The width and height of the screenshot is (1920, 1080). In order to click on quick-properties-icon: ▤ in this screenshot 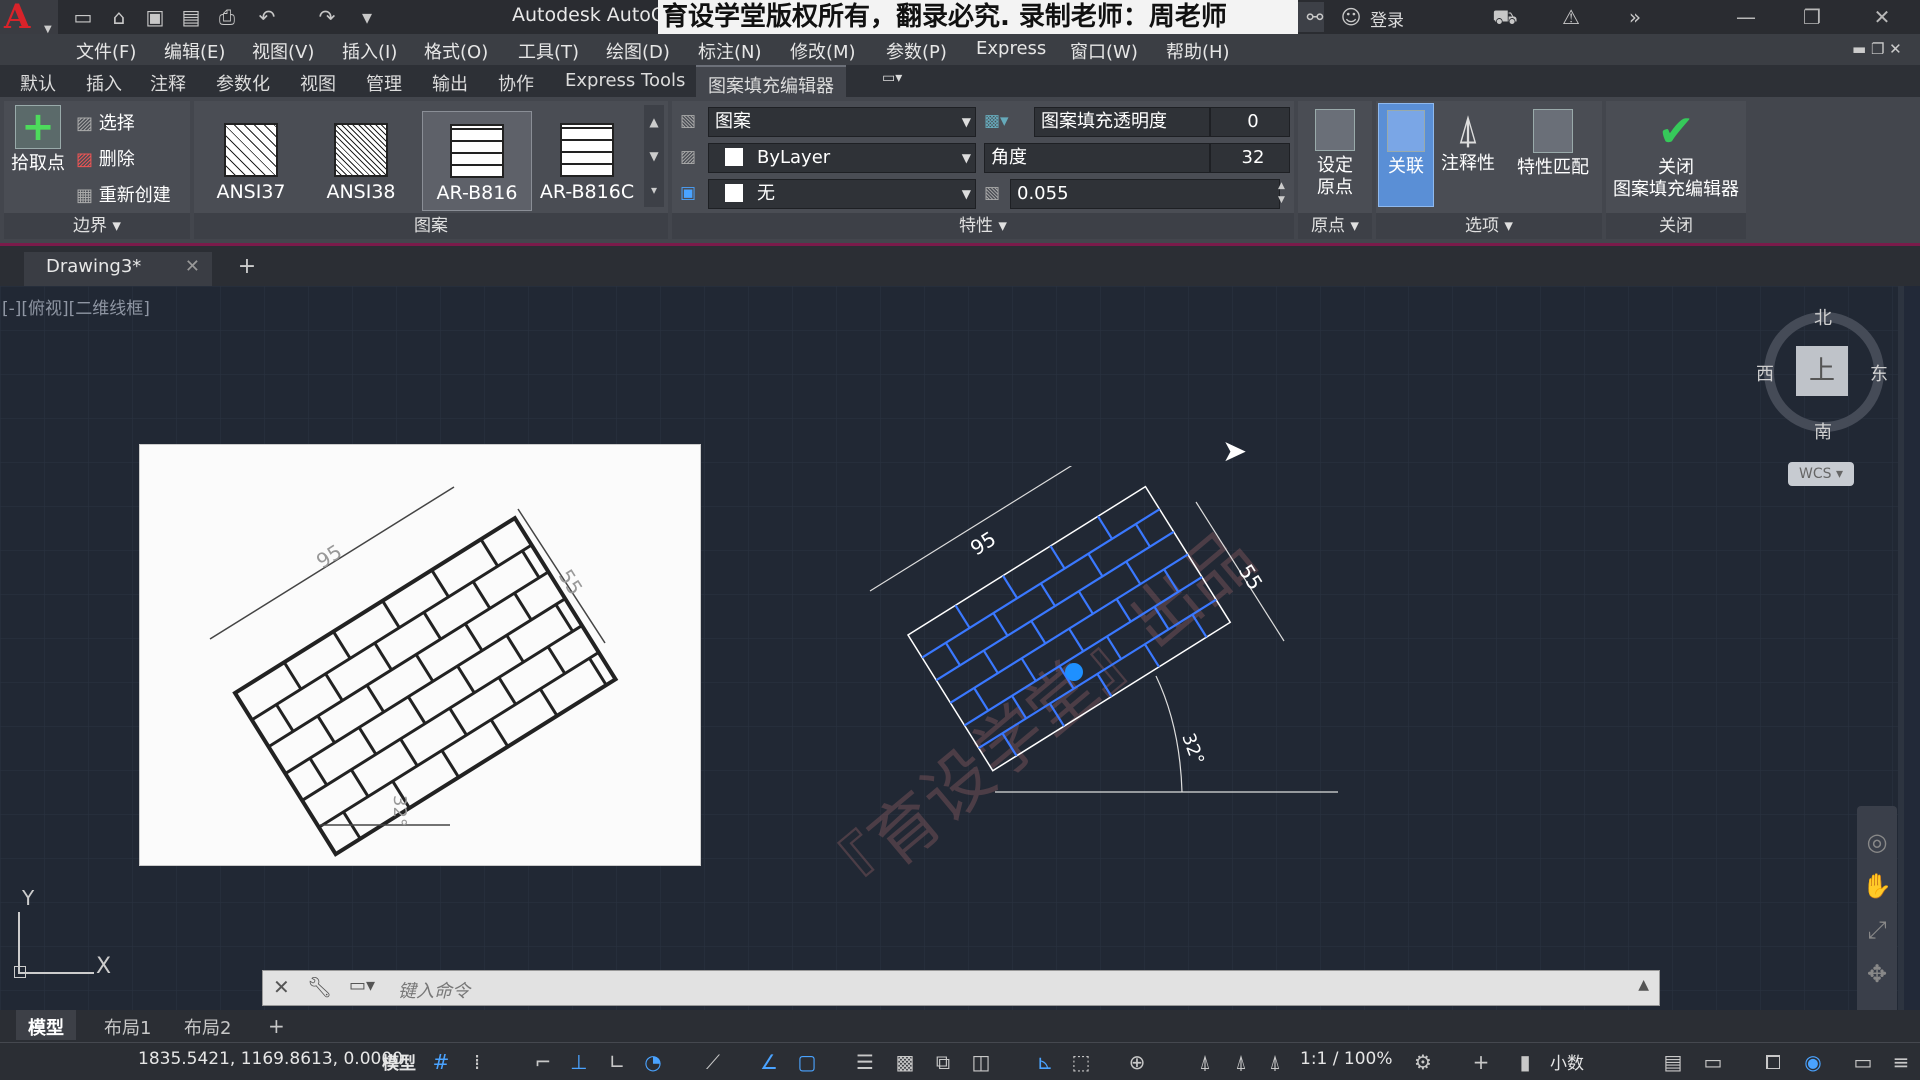, I will do `click(1673, 1062)`.